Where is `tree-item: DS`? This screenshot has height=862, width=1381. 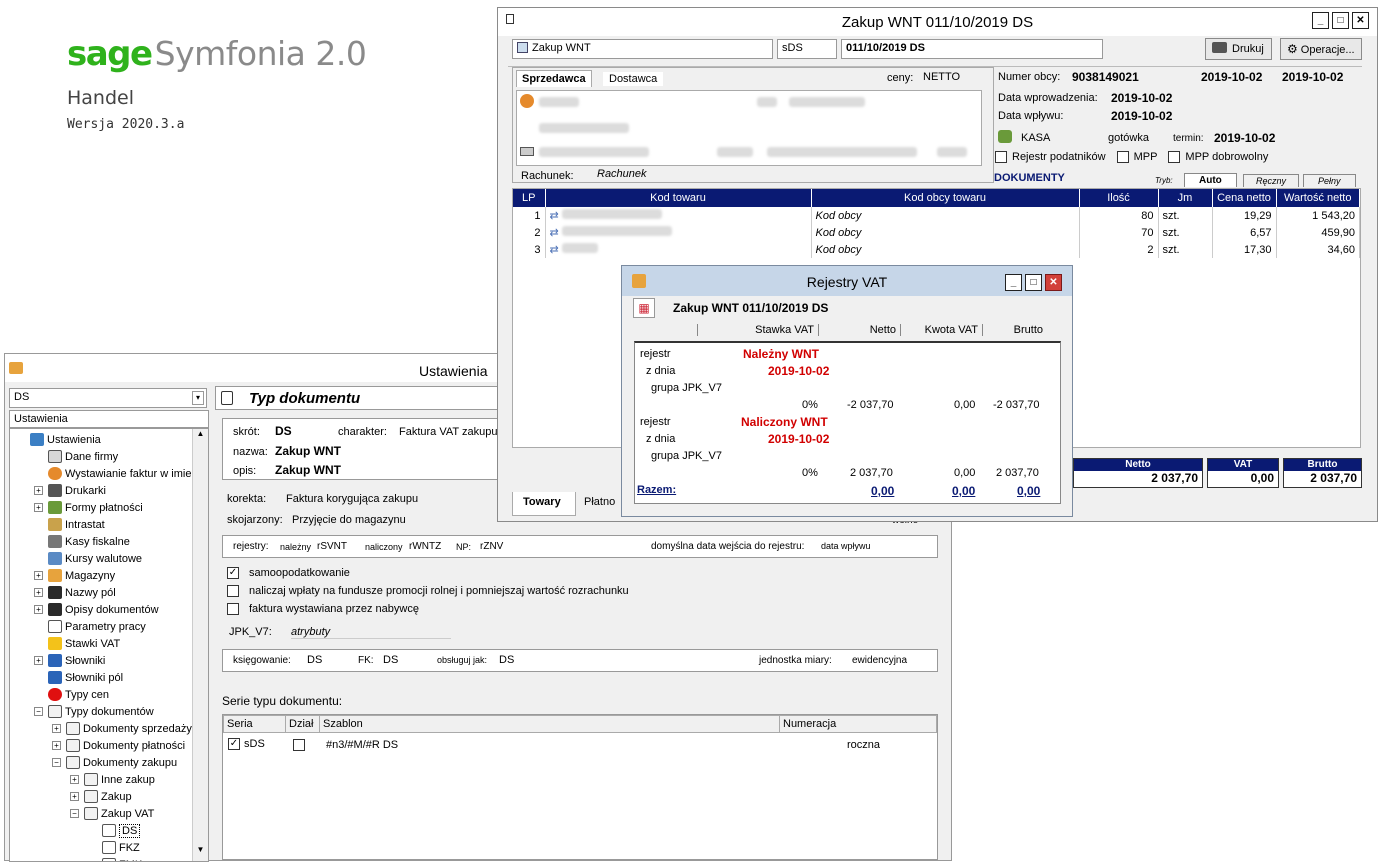 tree-item: DS is located at coordinates (114, 830).